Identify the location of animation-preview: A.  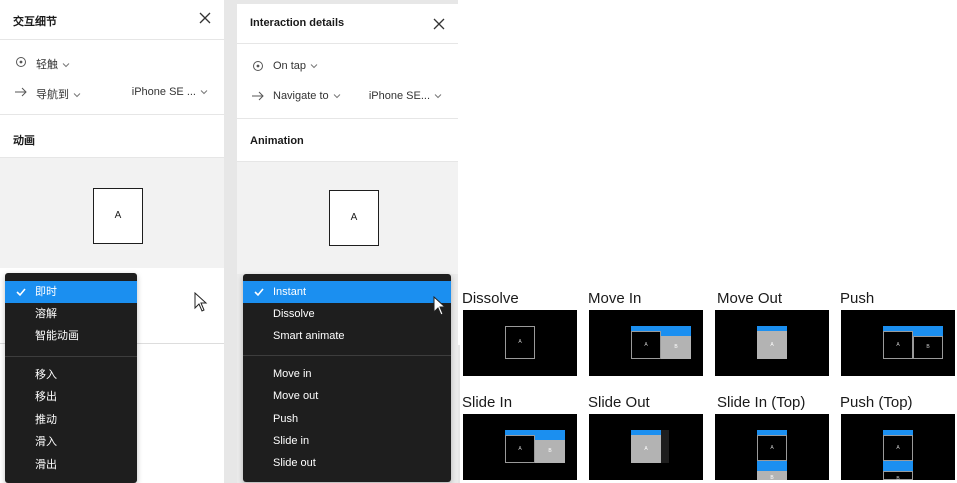
(112, 213).